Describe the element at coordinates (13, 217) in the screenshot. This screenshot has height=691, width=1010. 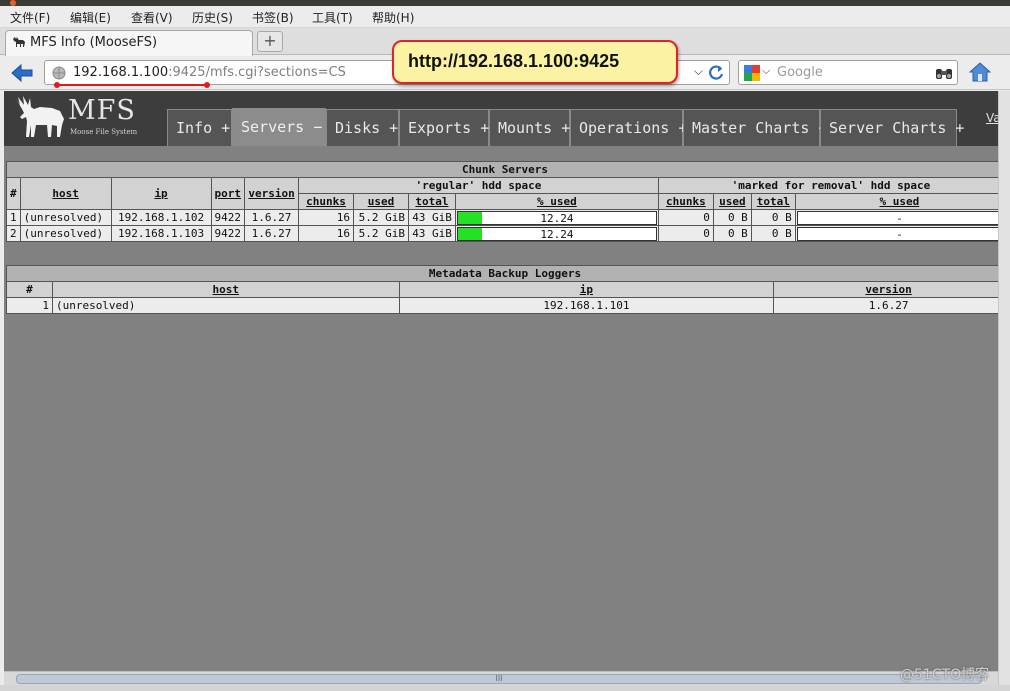
I see `cell-num: 1` at that location.